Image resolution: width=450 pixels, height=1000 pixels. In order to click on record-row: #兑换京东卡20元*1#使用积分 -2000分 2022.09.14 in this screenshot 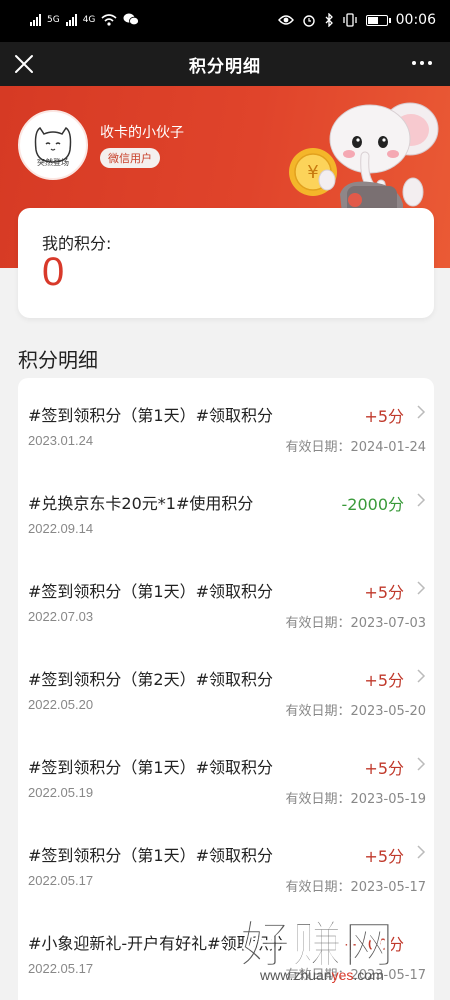, I will do `click(226, 510)`.